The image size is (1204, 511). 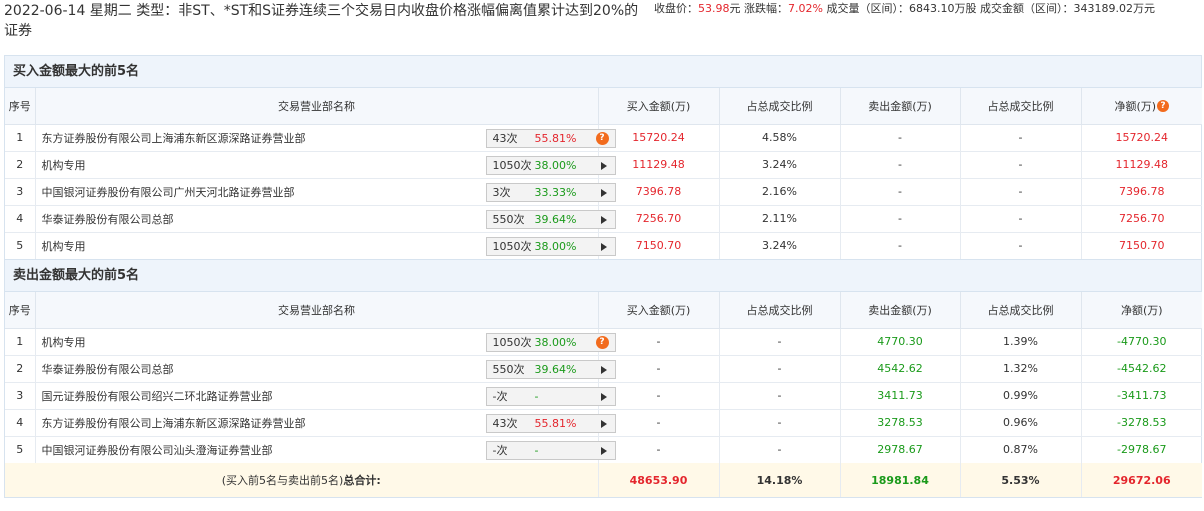 What do you see at coordinates (659, 138) in the screenshot?
I see `buy-amount: 15720.24` at bounding box center [659, 138].